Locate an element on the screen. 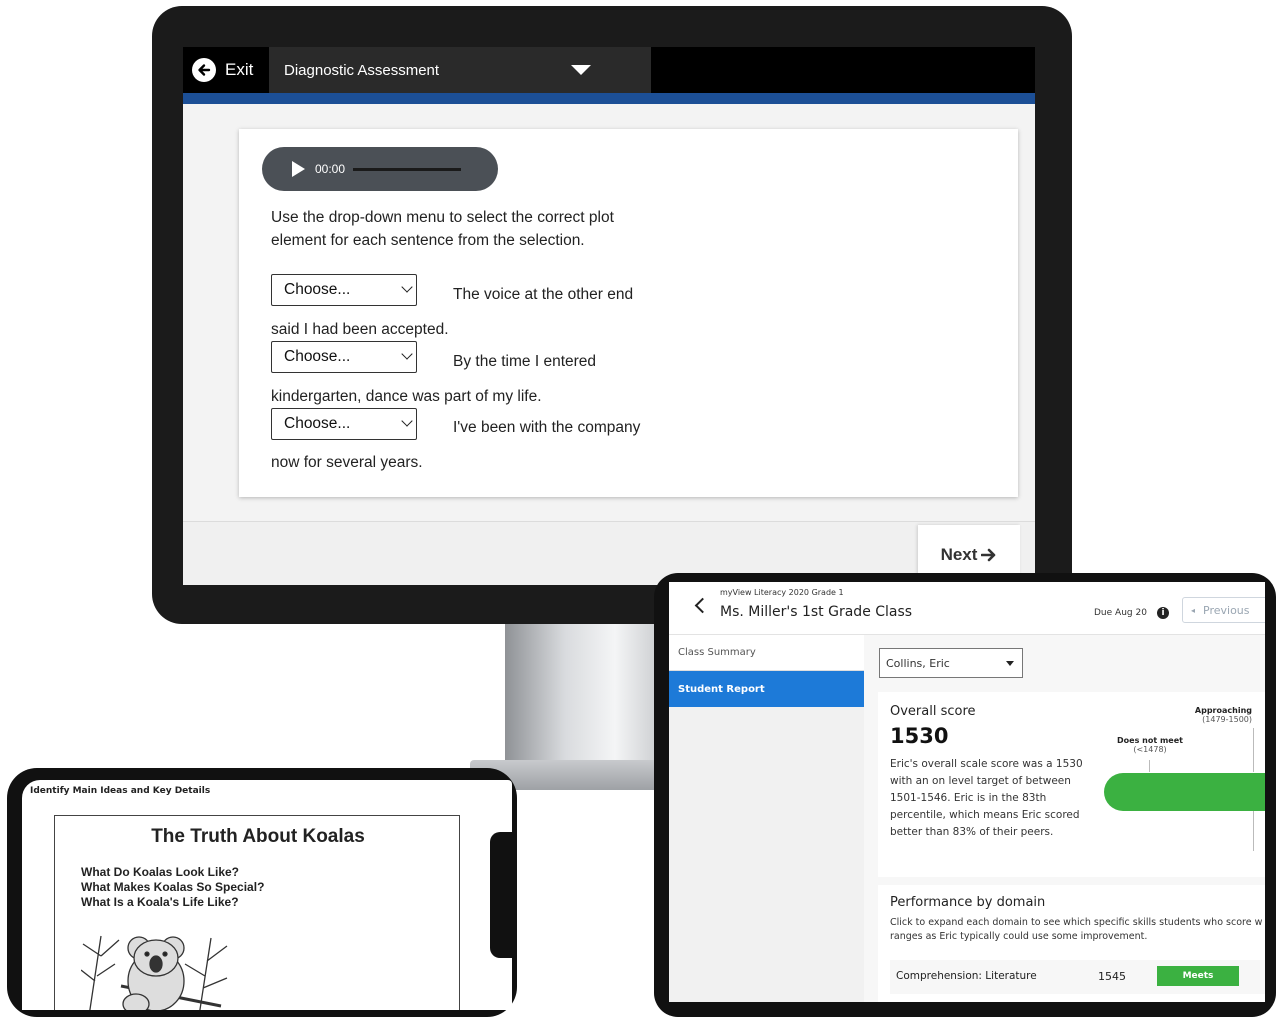  accent-bar is located at coordinates (609, 98).